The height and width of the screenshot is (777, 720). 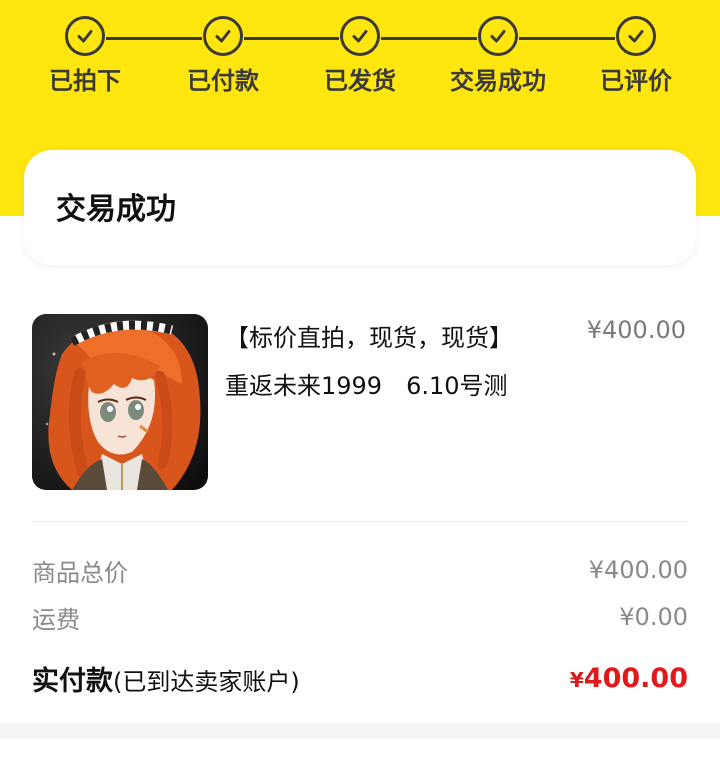 I want to click on order-progress: 已拍下 已付款 已发货 交易成功 已评价, so click(x=360, y=55).